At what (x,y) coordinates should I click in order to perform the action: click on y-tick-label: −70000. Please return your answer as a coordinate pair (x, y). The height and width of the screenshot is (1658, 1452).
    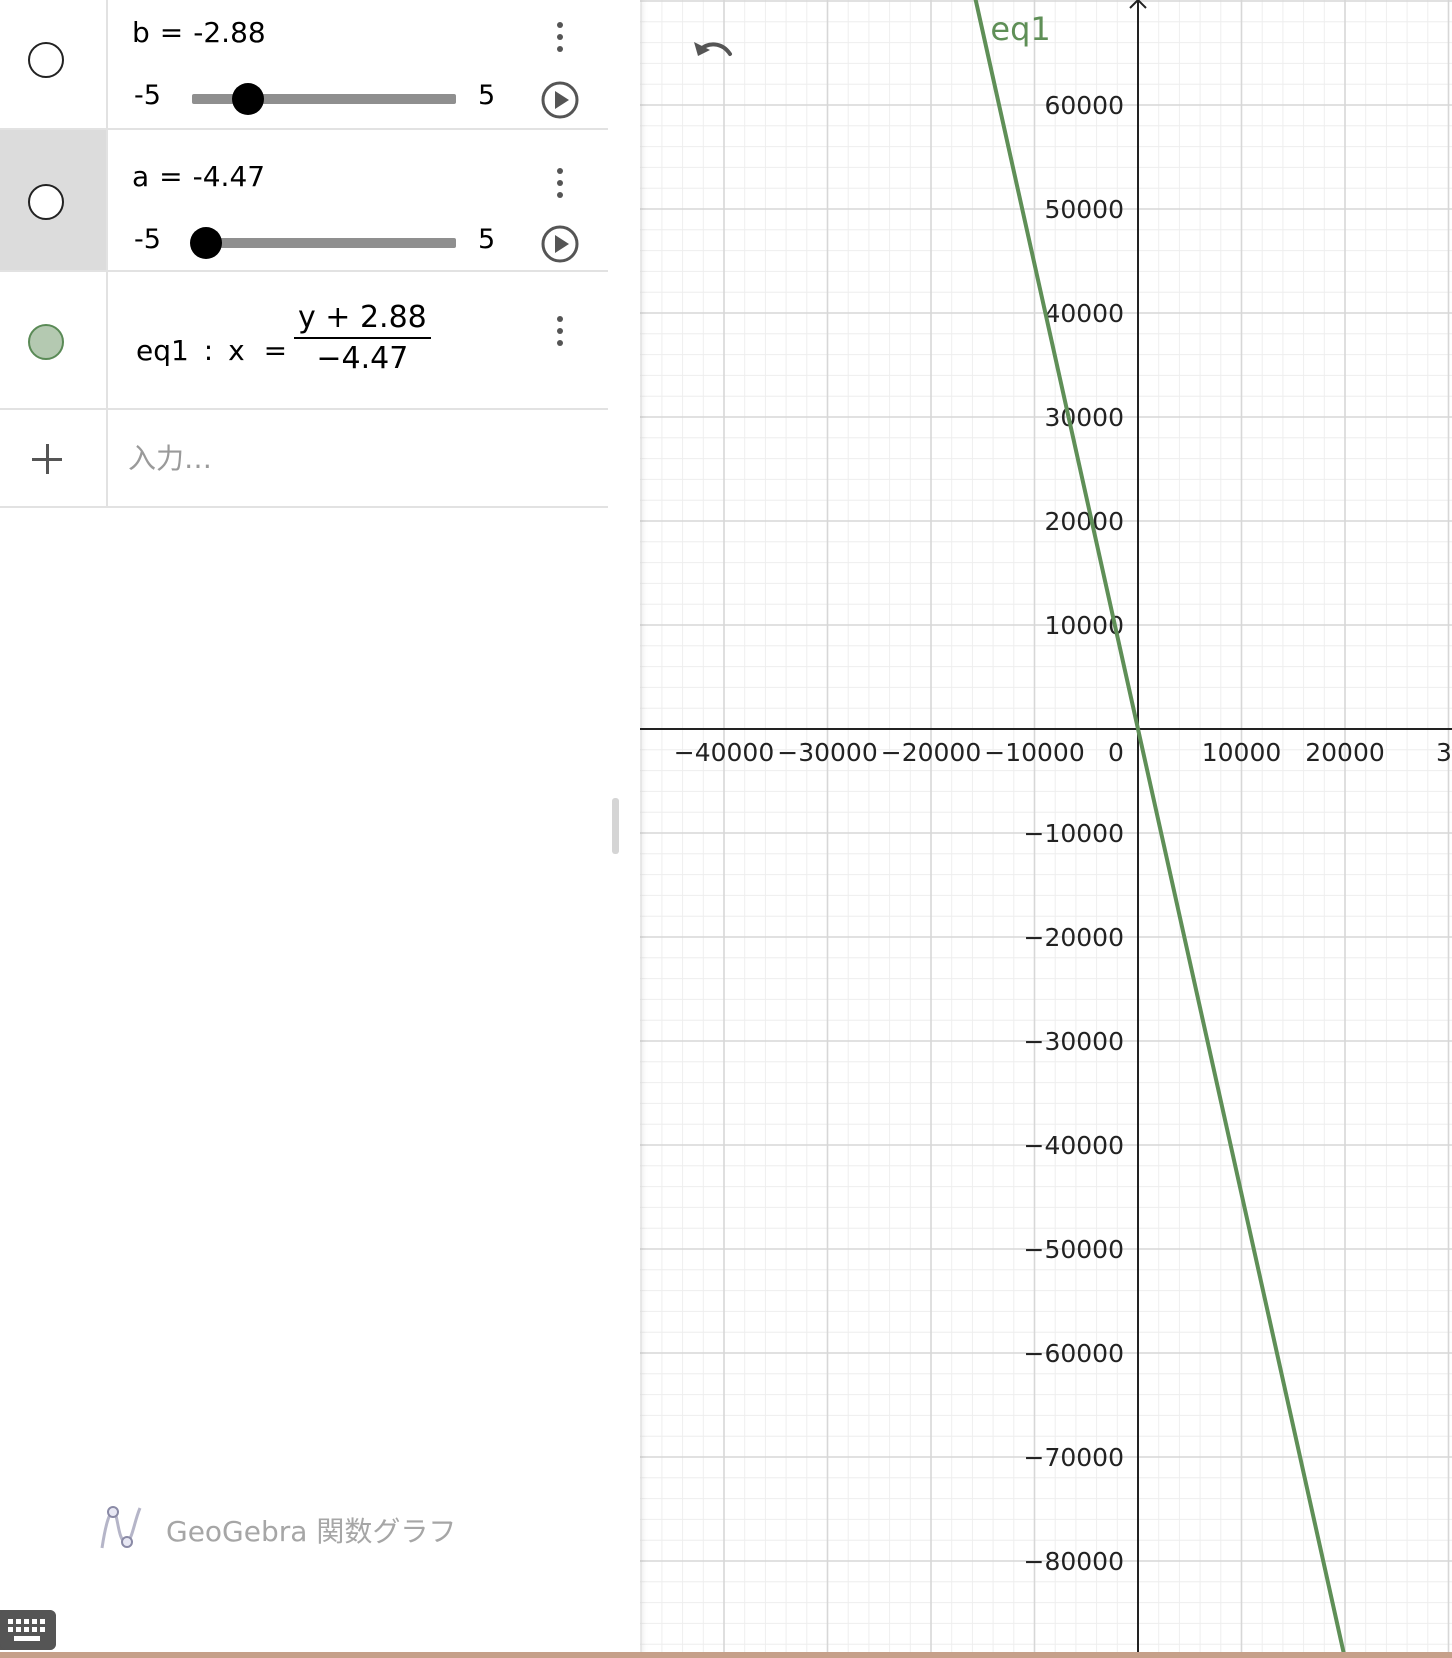
    Looking at the image, I should click on (1074, 1457).